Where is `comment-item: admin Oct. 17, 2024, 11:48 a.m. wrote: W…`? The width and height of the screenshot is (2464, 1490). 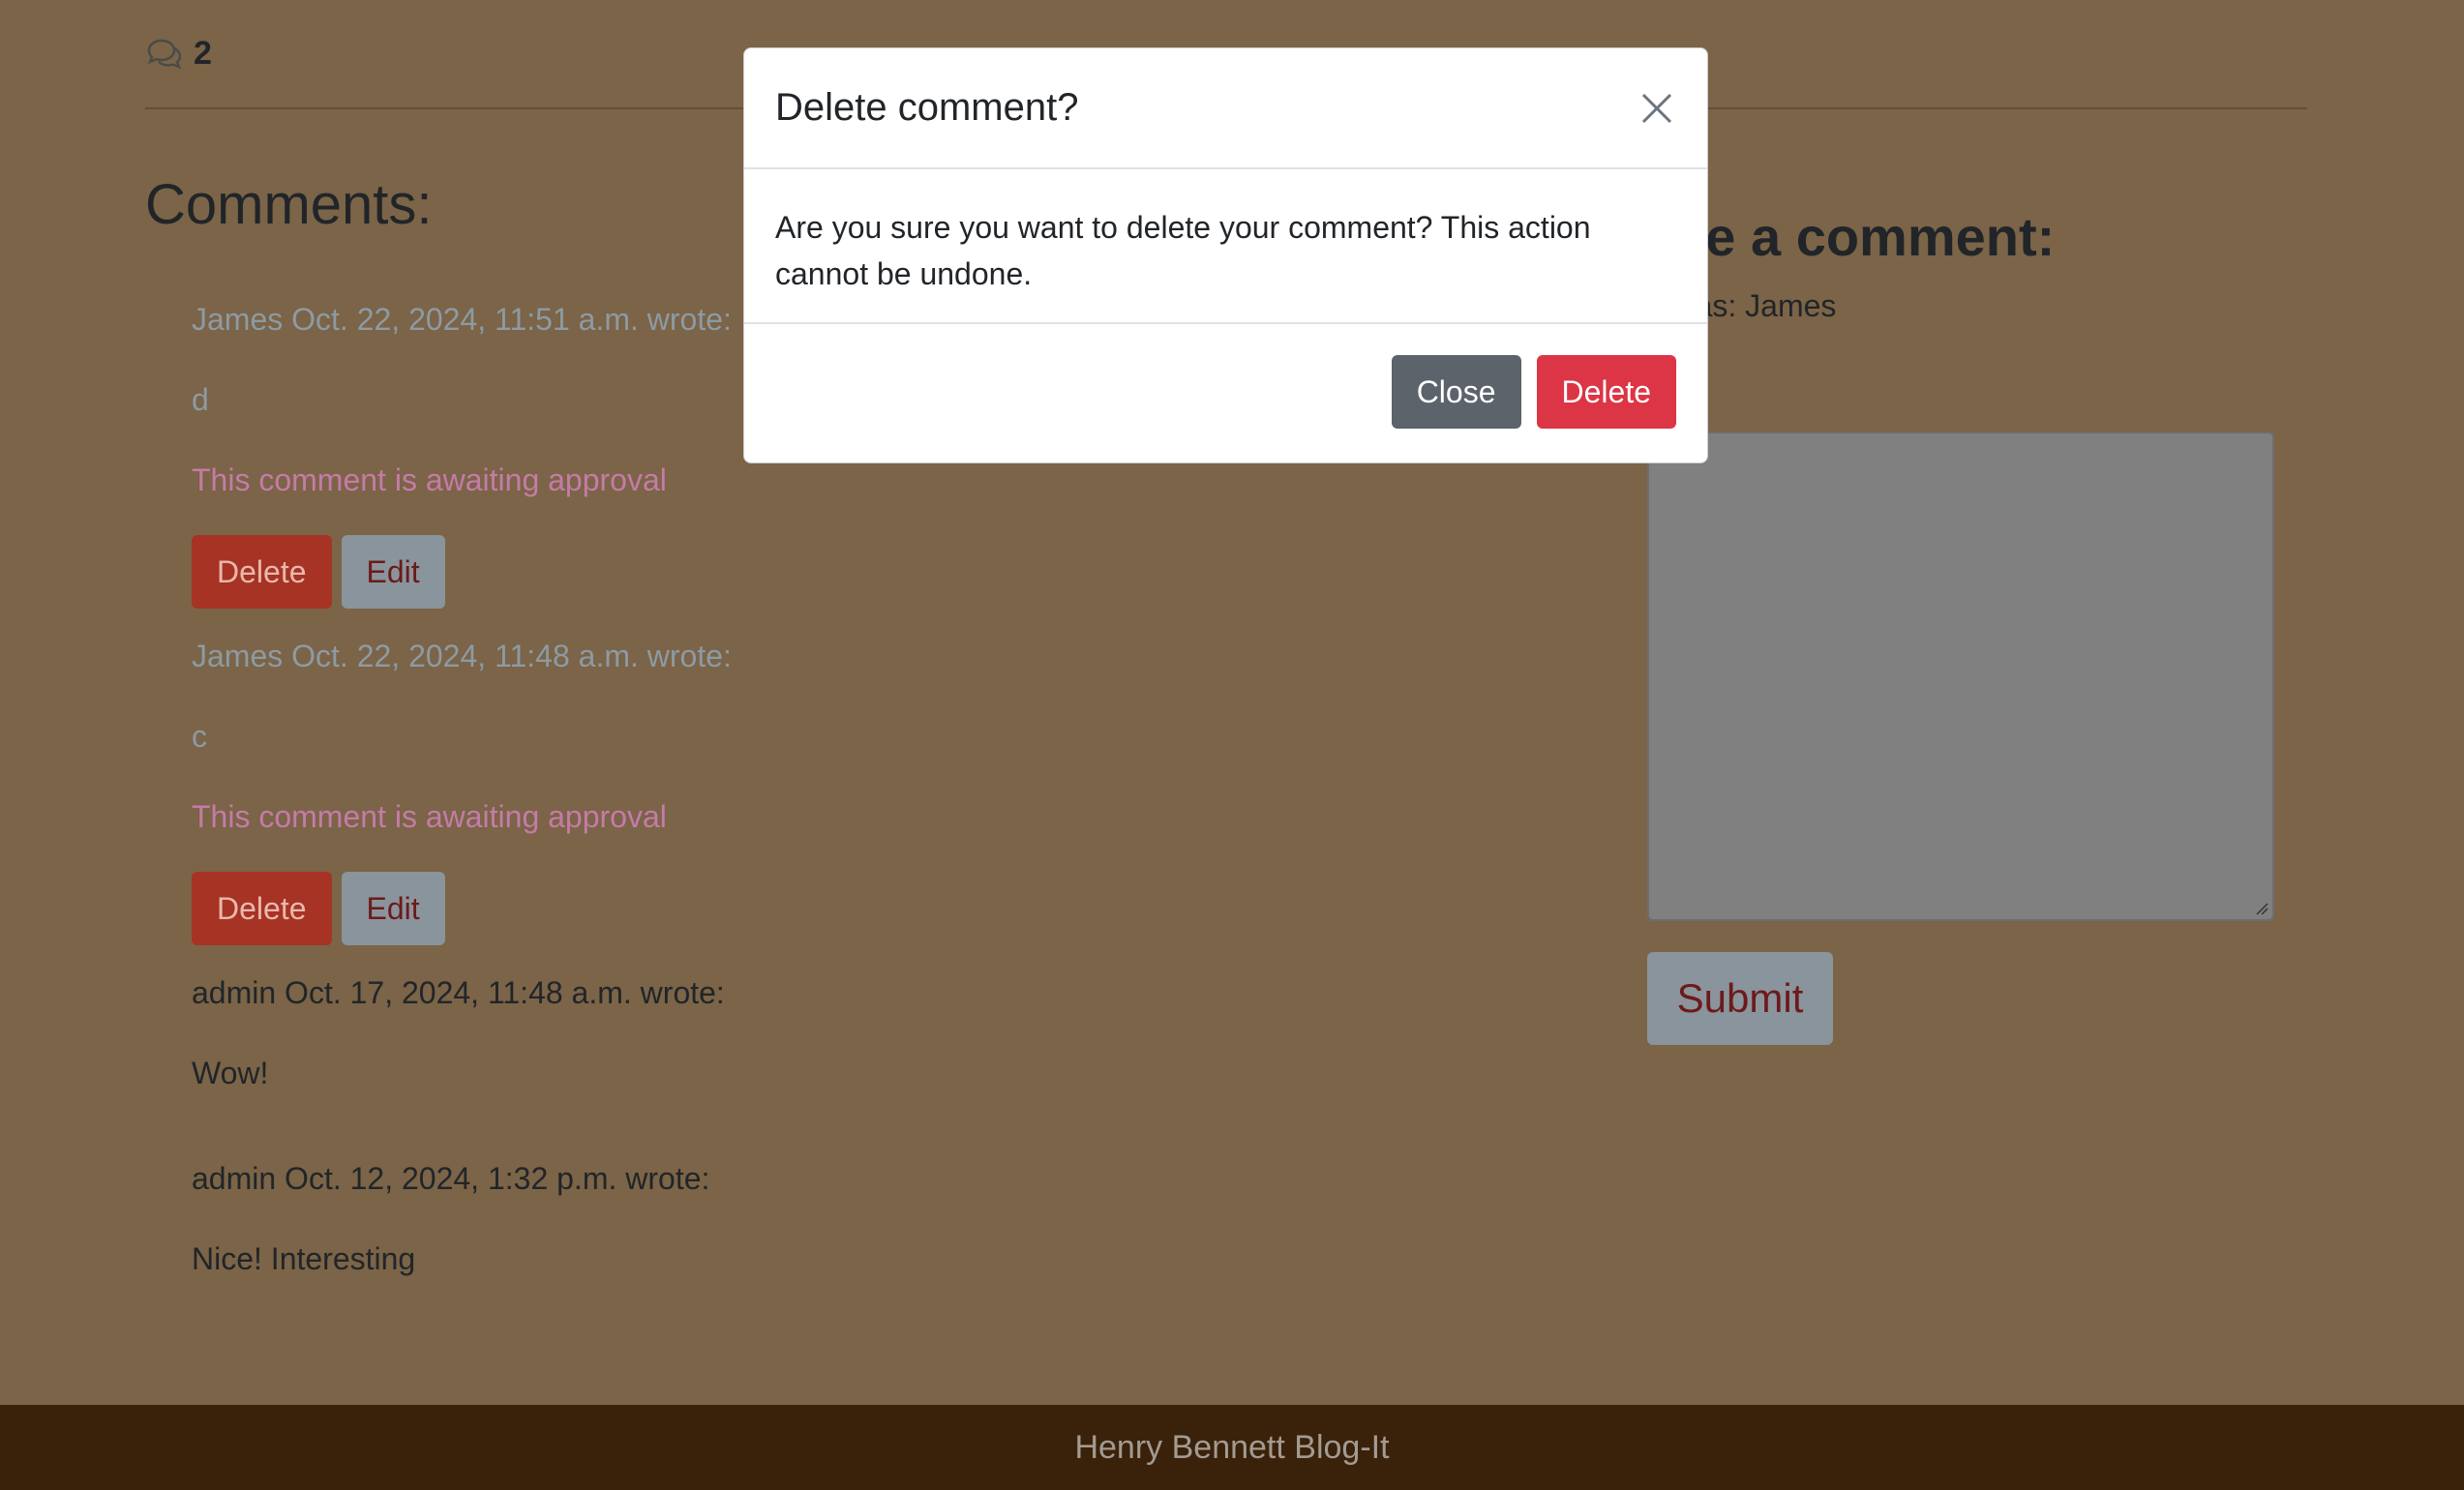
comment-item: admin Oct. 17, 2024, 11:48 a.m. wrote: W… is located at coordinates (627, 1033).